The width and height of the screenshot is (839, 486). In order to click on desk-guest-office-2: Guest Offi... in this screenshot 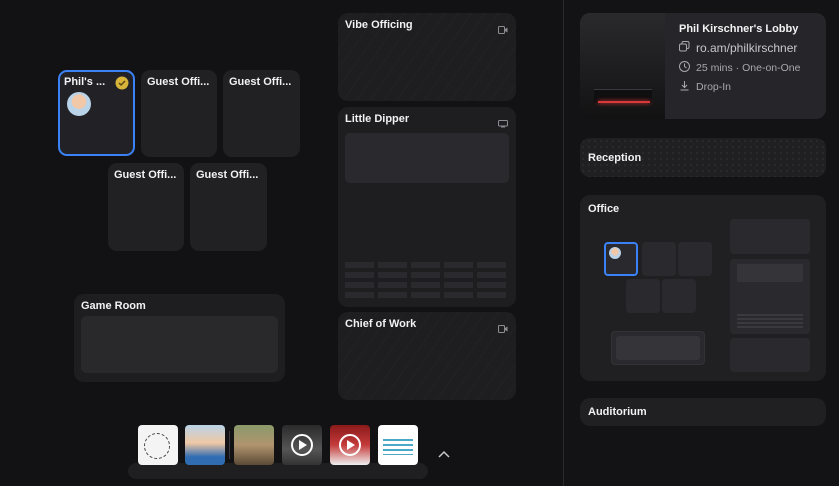, I will do `click(261, 113)`.